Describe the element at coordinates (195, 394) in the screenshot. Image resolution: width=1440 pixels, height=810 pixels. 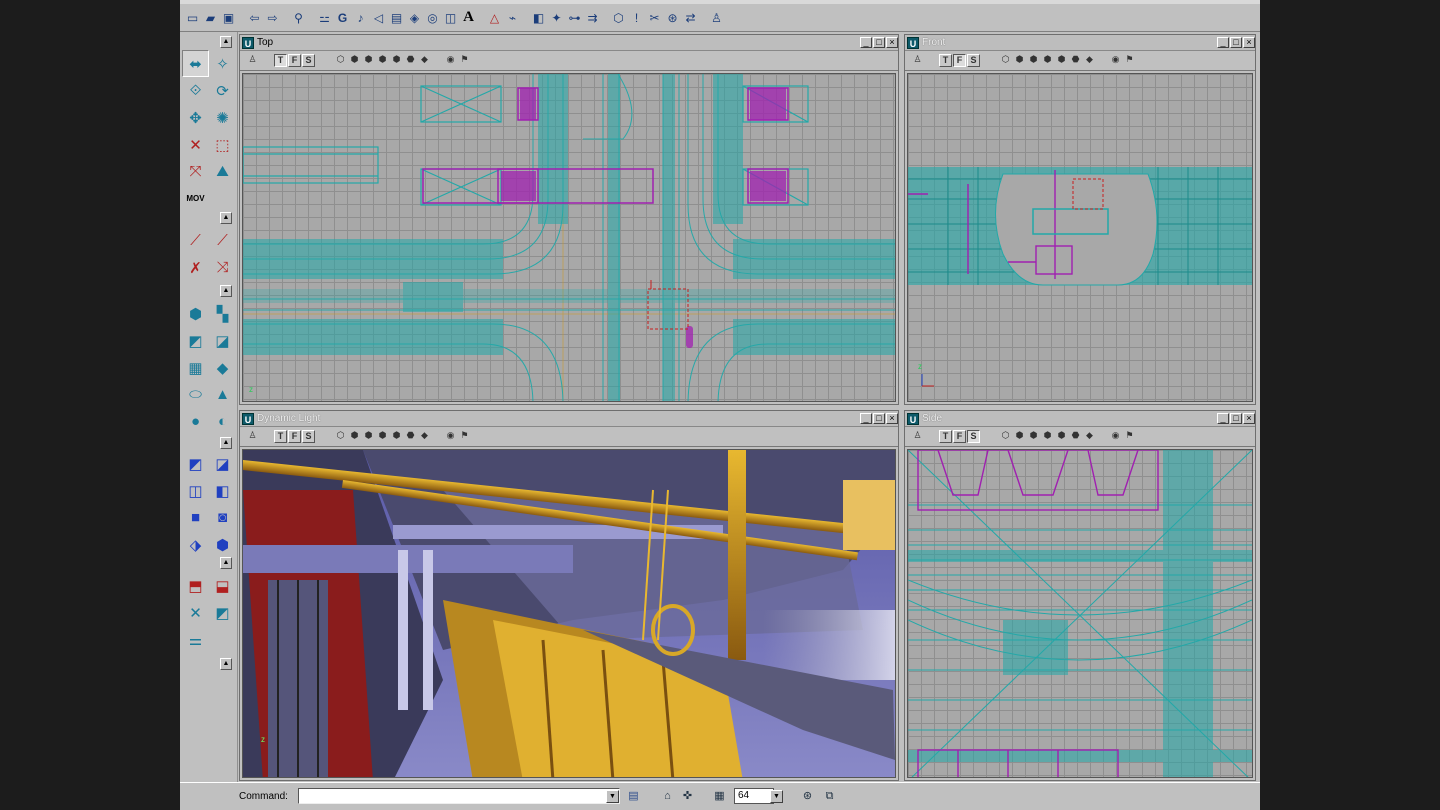
I see `cylinder-builder-icon: ⬭` at that location.